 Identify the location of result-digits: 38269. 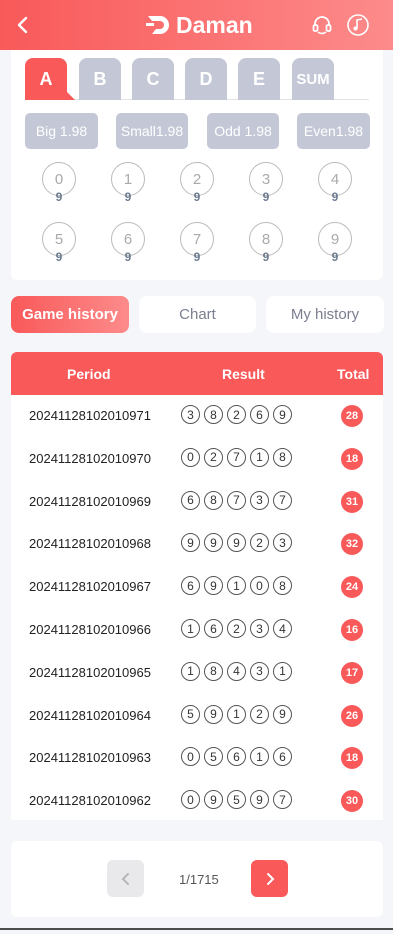
(238, 414).